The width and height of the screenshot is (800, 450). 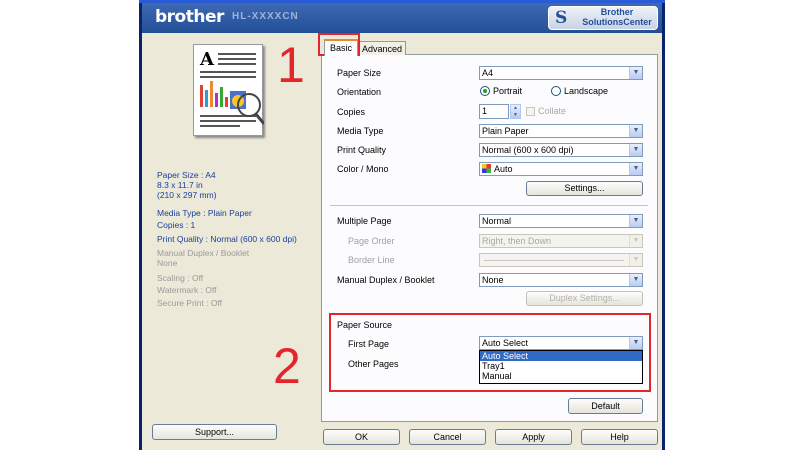 I want to click on radio-selected-dot, so click(x=485, y=91).